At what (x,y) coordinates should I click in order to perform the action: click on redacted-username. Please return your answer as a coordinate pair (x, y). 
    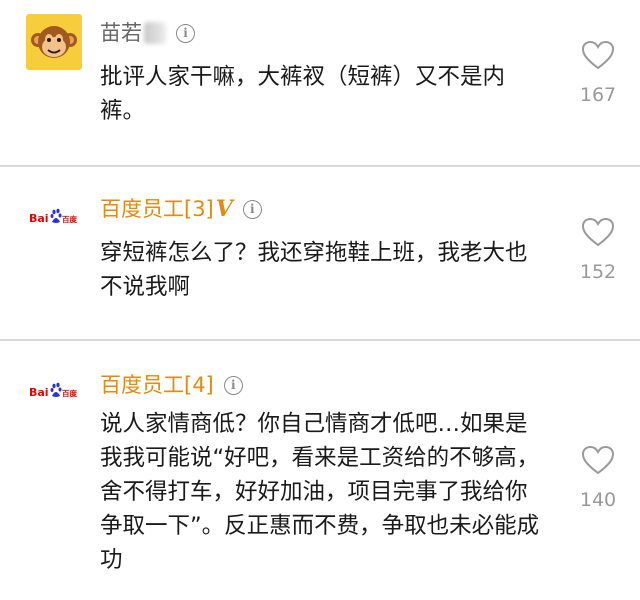
    Looking at the image, I should click on (155, 33).